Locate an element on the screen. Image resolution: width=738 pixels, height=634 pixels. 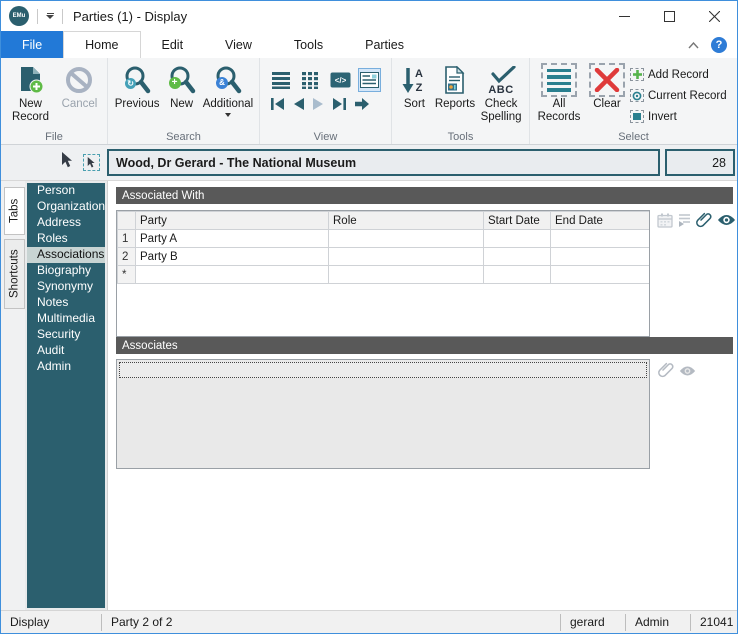
new-record-button: New Record is located at coordinates (30, 95).